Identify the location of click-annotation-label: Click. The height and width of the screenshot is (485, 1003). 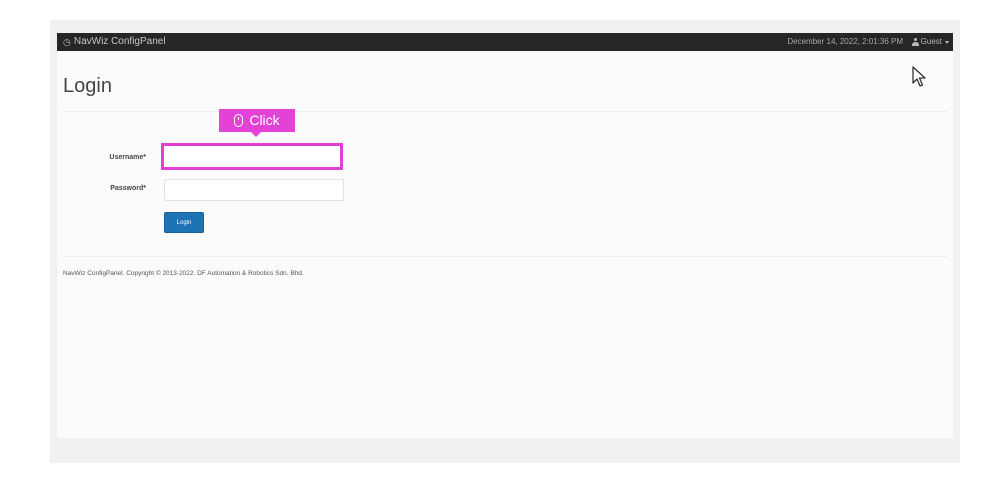
(264, 120).